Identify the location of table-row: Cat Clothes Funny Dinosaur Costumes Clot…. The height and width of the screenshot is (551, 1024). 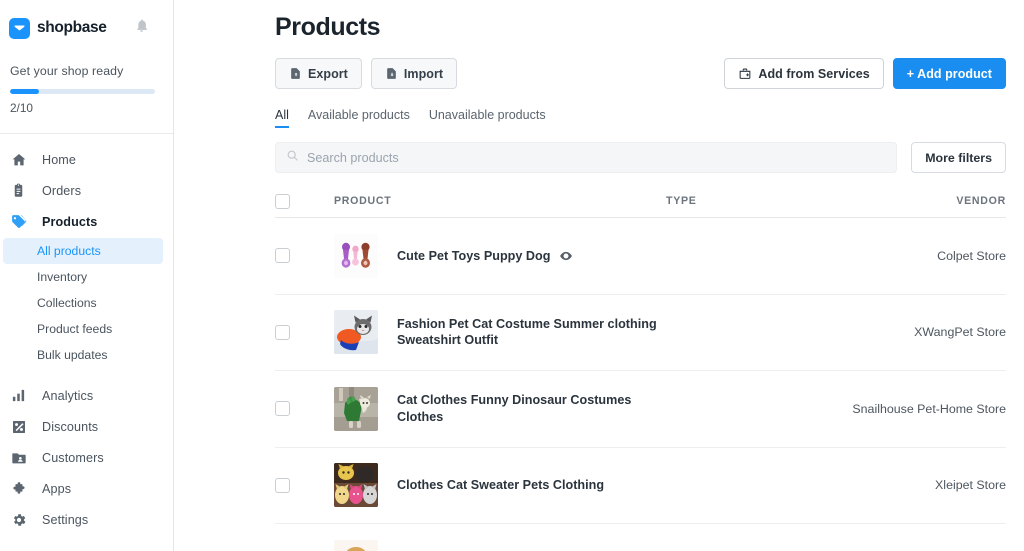
(640, 409).